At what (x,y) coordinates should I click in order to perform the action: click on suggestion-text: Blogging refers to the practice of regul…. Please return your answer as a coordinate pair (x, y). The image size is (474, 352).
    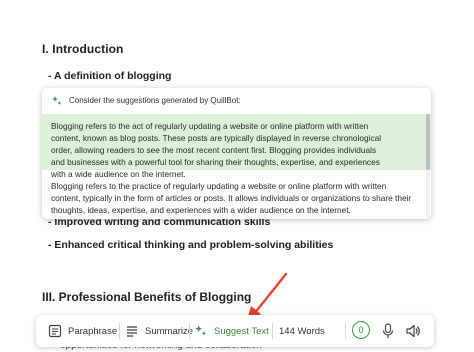
    Looking at the image, I should click on (231, 198).